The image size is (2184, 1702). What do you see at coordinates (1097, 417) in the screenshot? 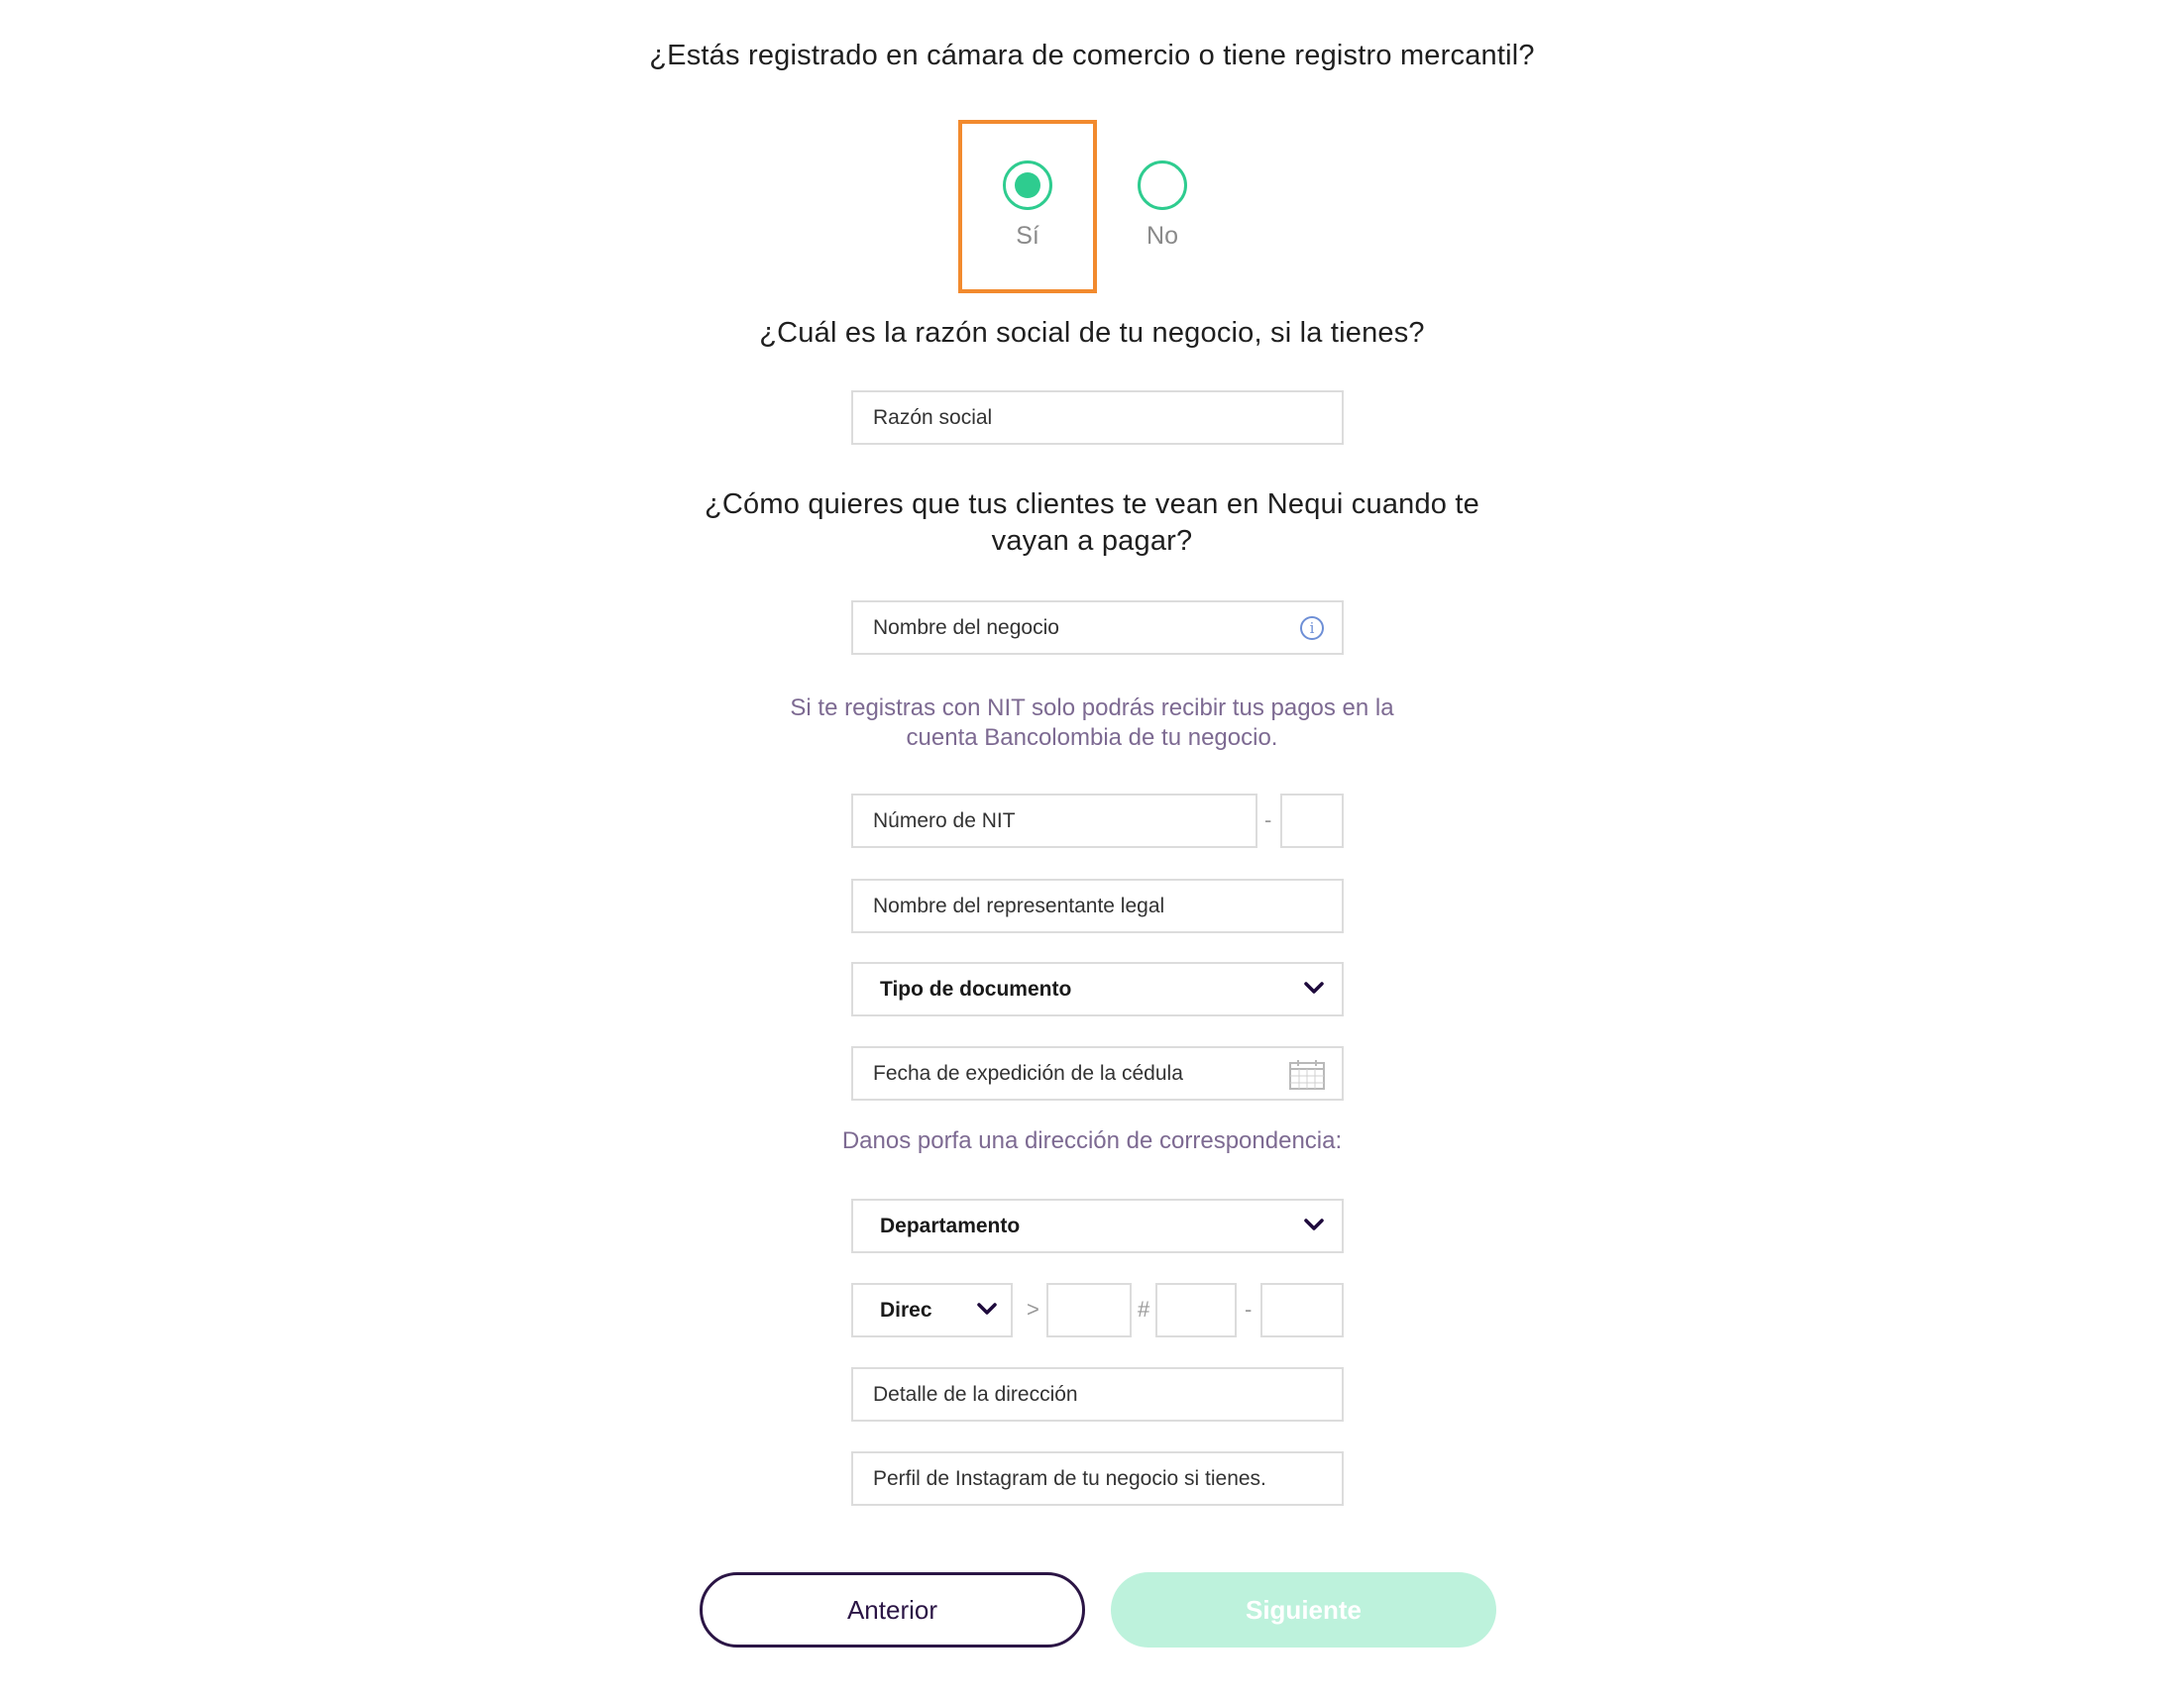
I see `razon-social-input: Razón social` at bounding box center [1097, 417].